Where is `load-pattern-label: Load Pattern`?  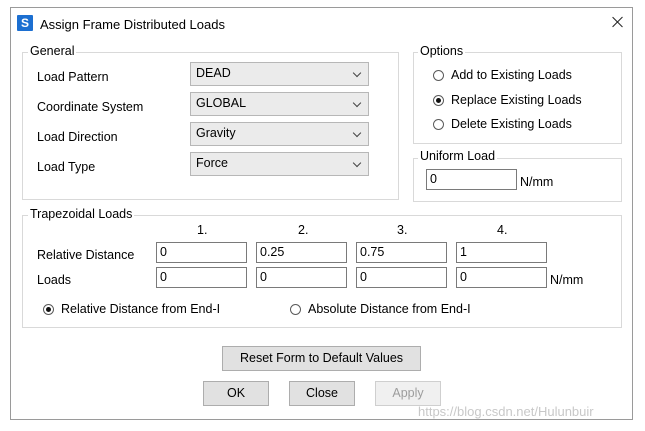
load-pattern-label: Load Pattern is located at coordinates (73, 77).